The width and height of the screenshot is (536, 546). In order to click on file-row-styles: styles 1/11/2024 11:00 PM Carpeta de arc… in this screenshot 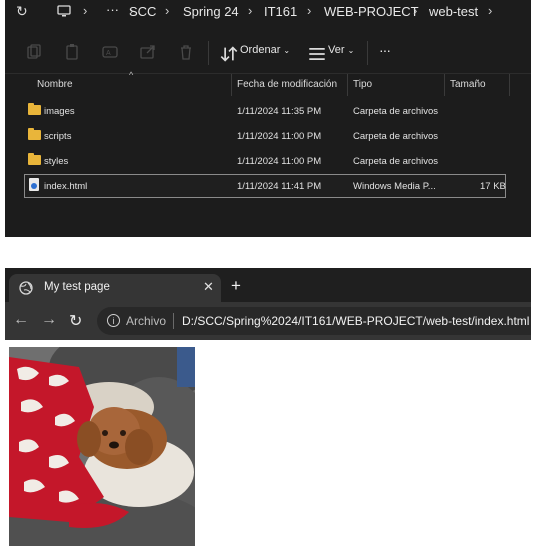, I will do `click(265, 161)`.